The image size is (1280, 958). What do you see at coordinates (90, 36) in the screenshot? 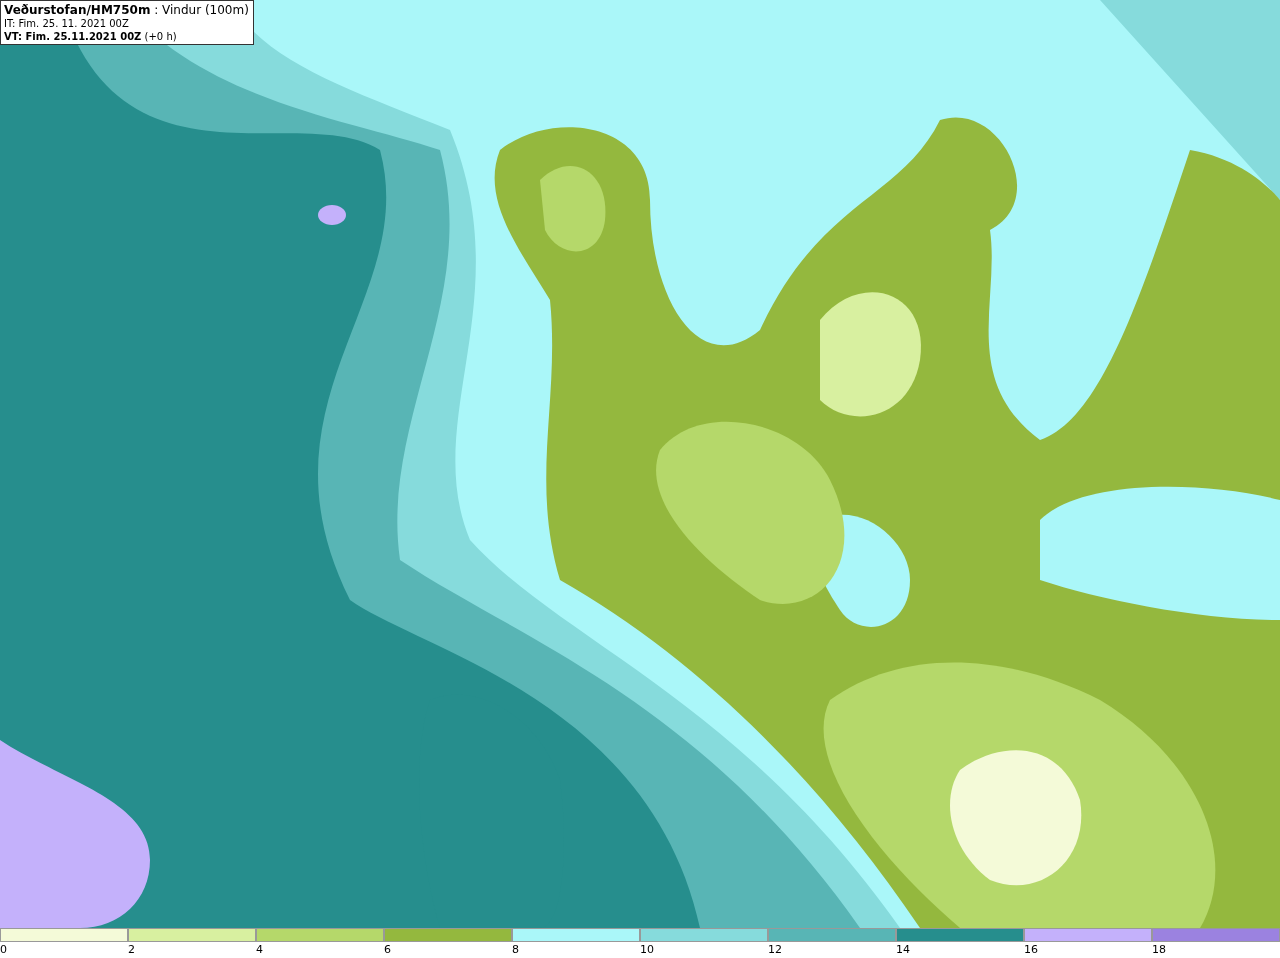
I see `valid-time: VT: Fim. 25.11.2021 00Z (+0 h)` at bounding box center [90, 36].